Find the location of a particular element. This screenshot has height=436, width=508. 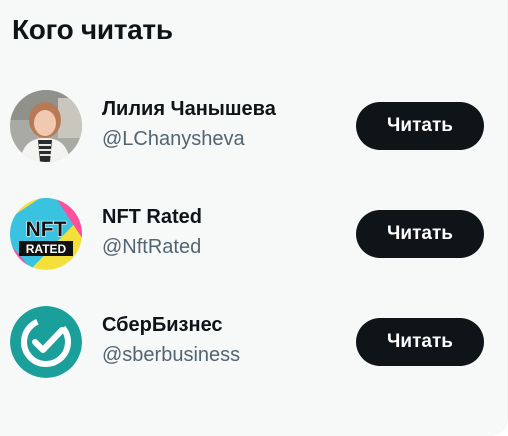

account-handle: @LChanysheva is located at coordinates (173, 139).